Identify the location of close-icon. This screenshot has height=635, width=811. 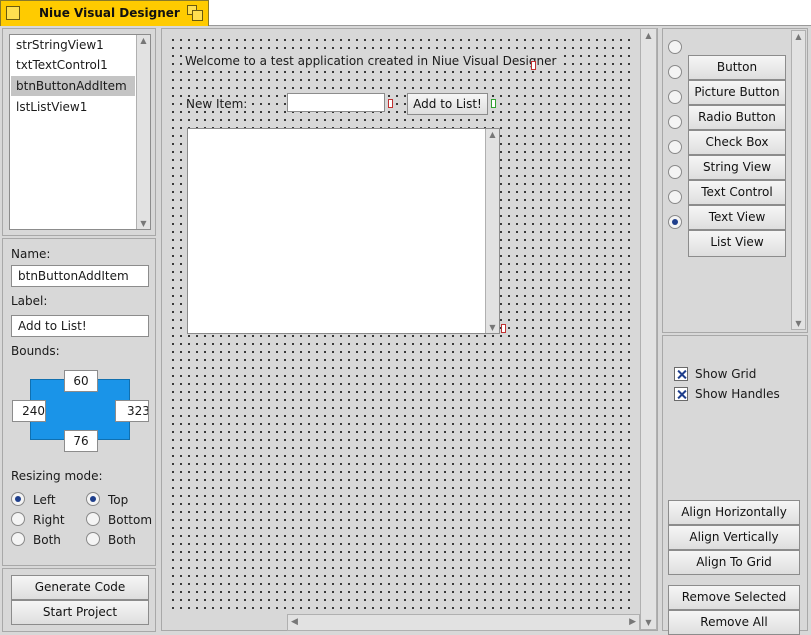
(13, 13).